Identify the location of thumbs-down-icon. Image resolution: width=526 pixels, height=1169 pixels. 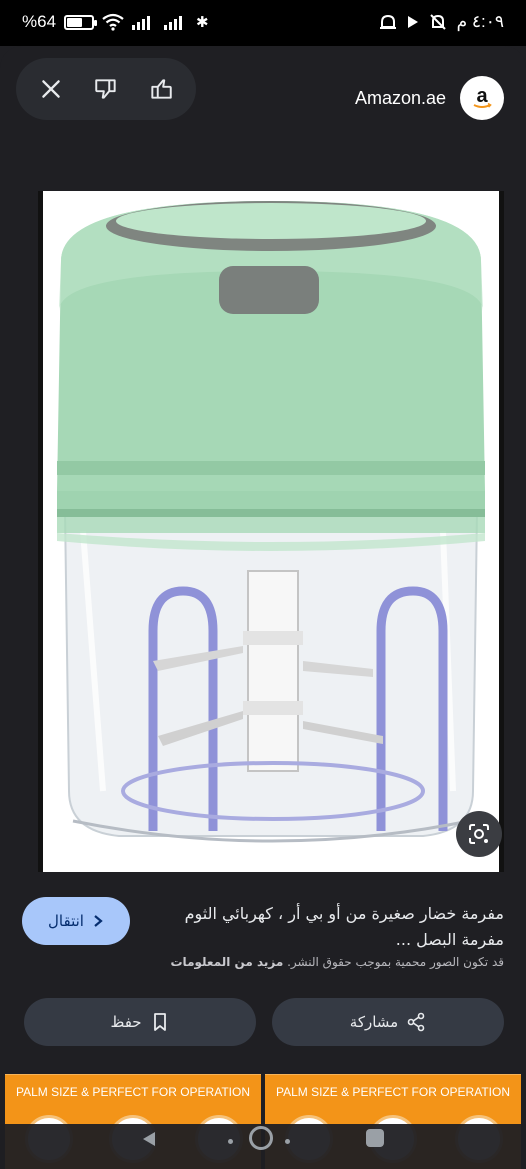
(105, 89).